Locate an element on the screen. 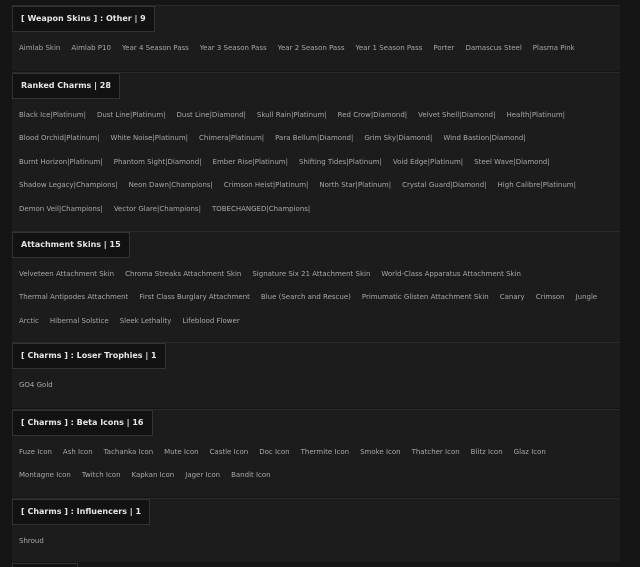  item-shroud: Shroud is located at coordinates (31, 541).